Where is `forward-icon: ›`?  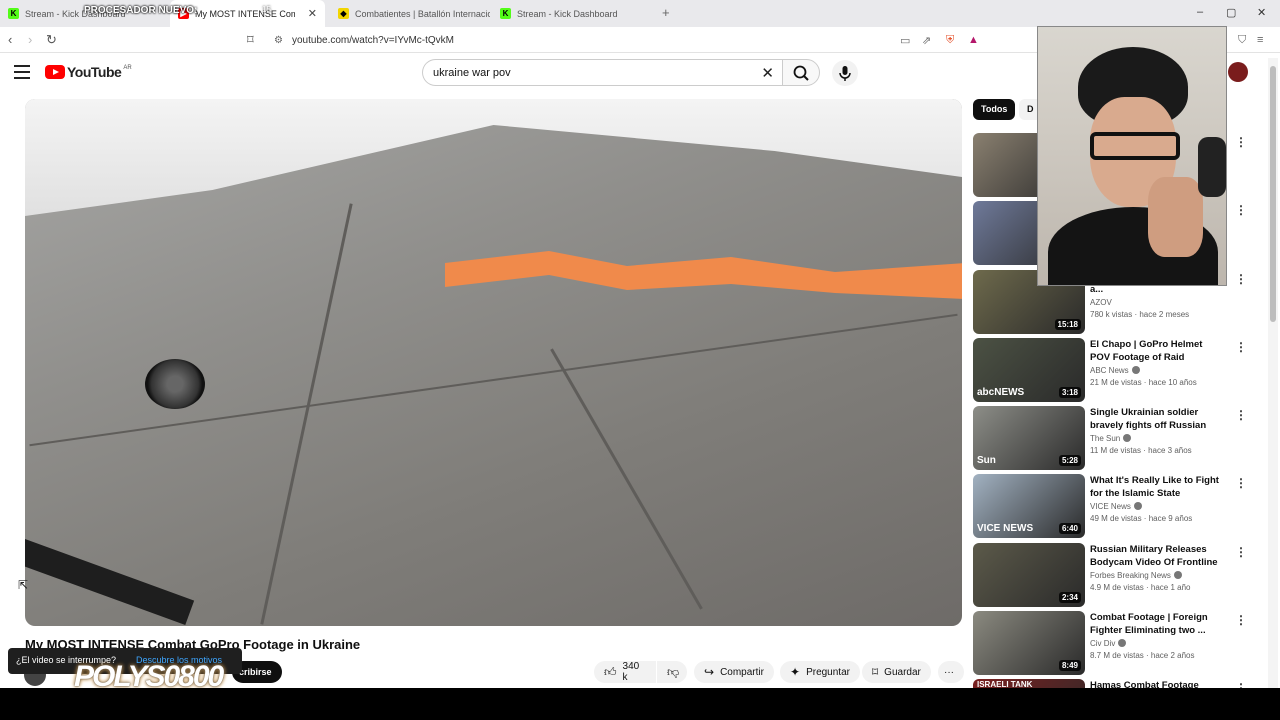 forward-icon: › is located at coordinates (30, 39).